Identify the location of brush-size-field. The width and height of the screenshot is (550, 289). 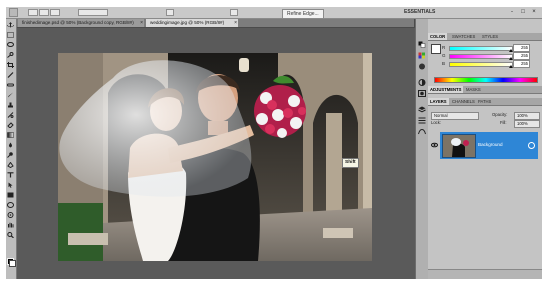
(93, 12).